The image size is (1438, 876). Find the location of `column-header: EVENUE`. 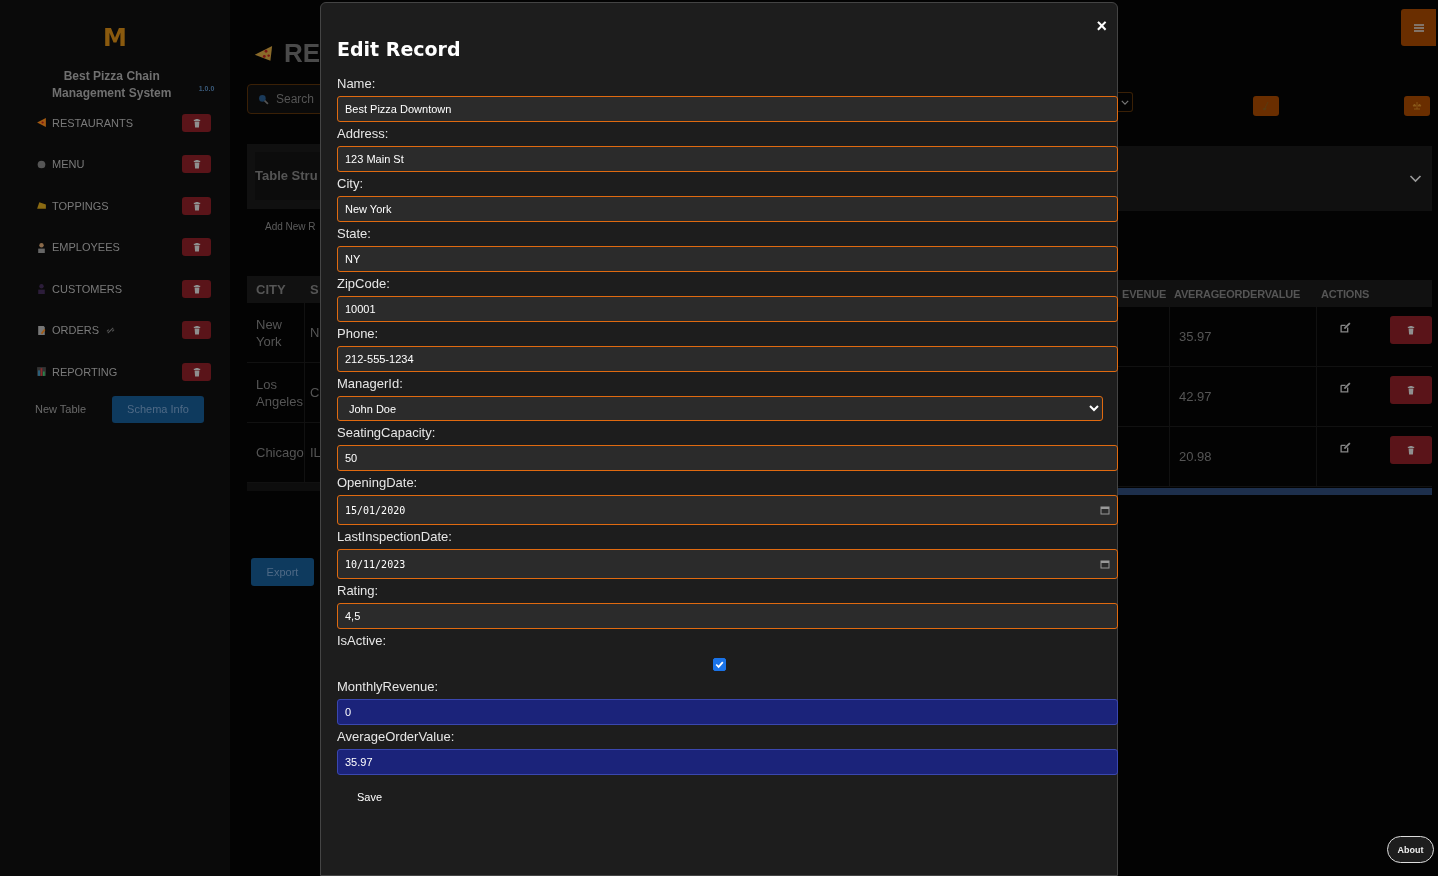

column-header: EVENUE is located at coordinates (1144, 293).